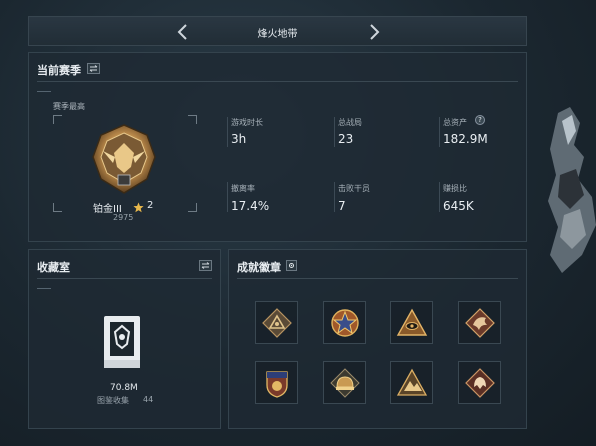 The height and width of the screenshot is (446, 596). I want to click on star-shield-badge, so click(344, 322).